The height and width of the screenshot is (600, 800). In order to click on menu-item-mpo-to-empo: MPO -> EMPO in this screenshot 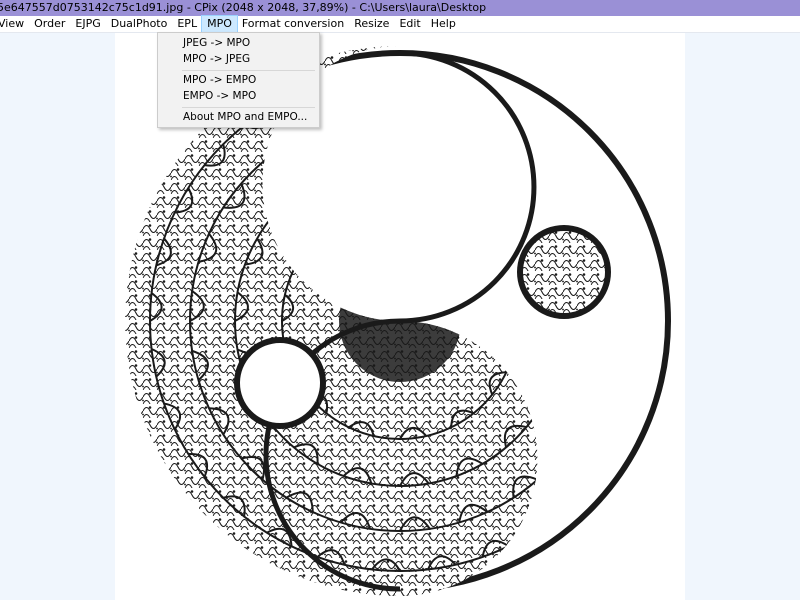, I will do `click(219, 80)`.